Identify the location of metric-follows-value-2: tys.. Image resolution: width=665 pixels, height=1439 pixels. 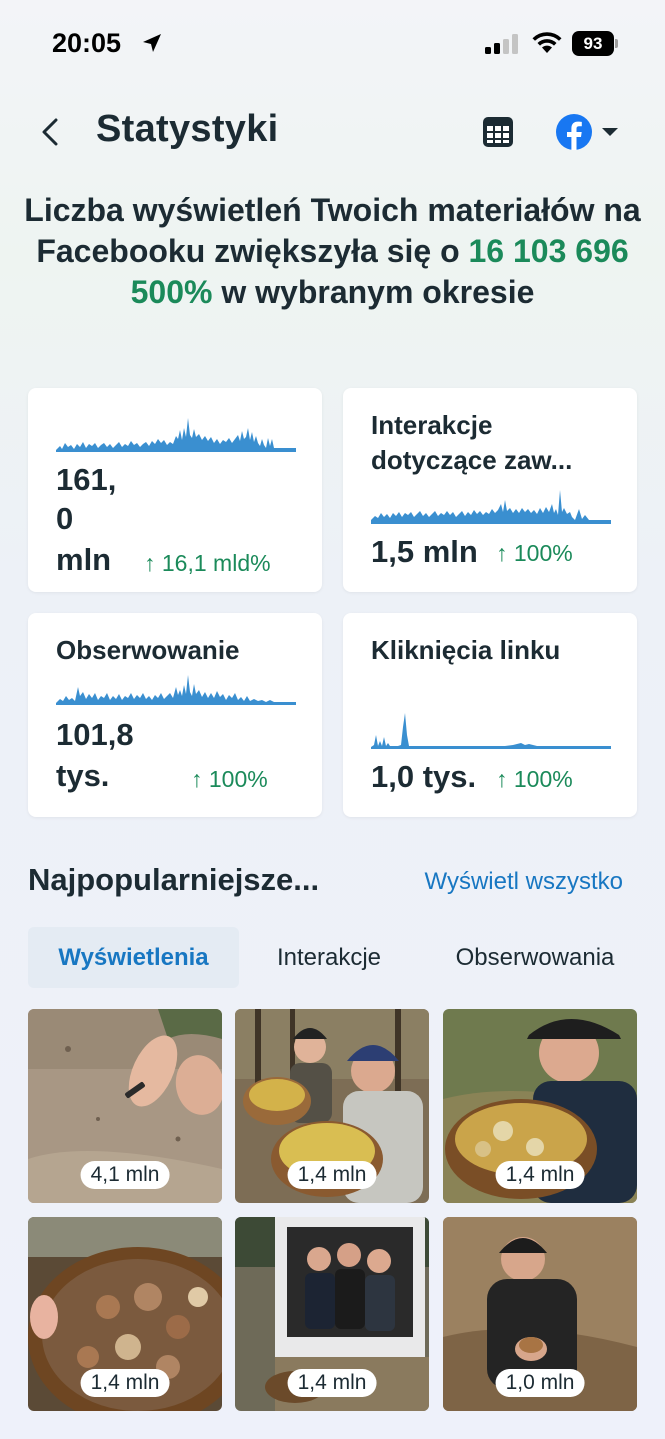
(83, 775).